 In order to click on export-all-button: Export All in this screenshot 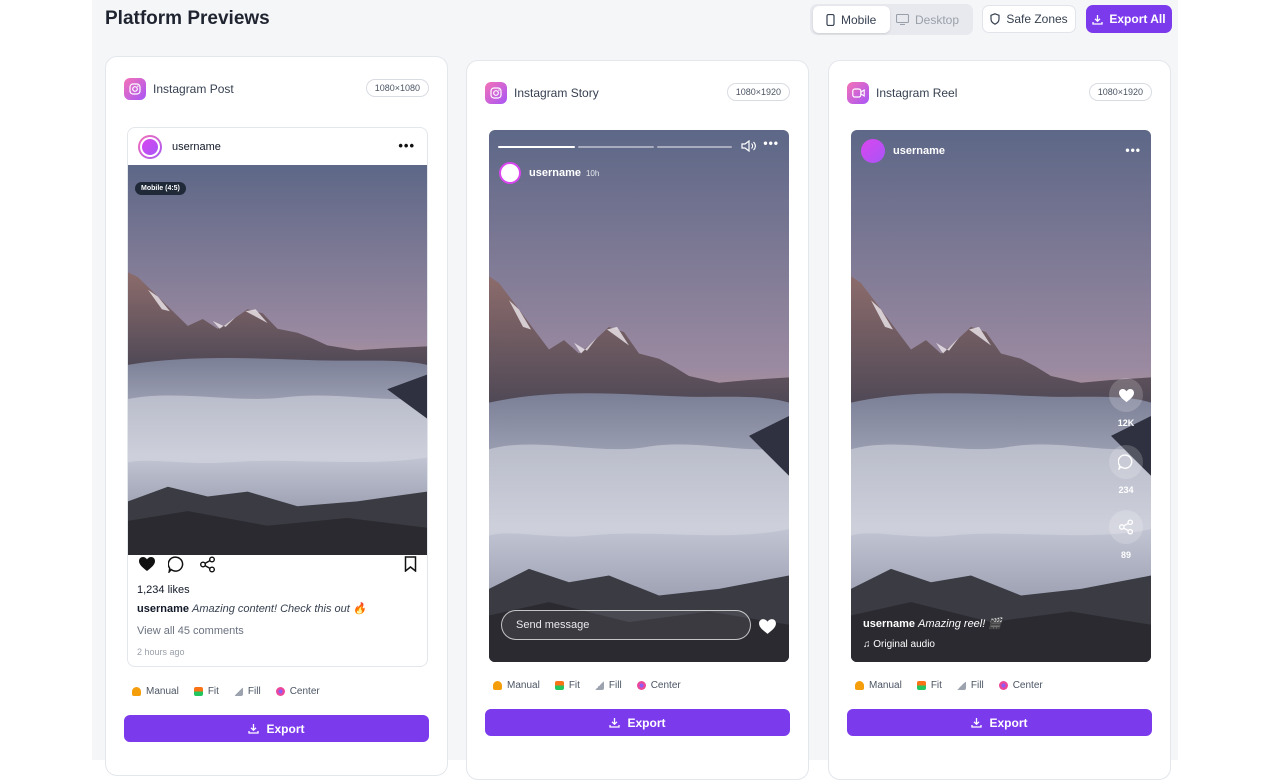, I will do `click(1129, 19)`.